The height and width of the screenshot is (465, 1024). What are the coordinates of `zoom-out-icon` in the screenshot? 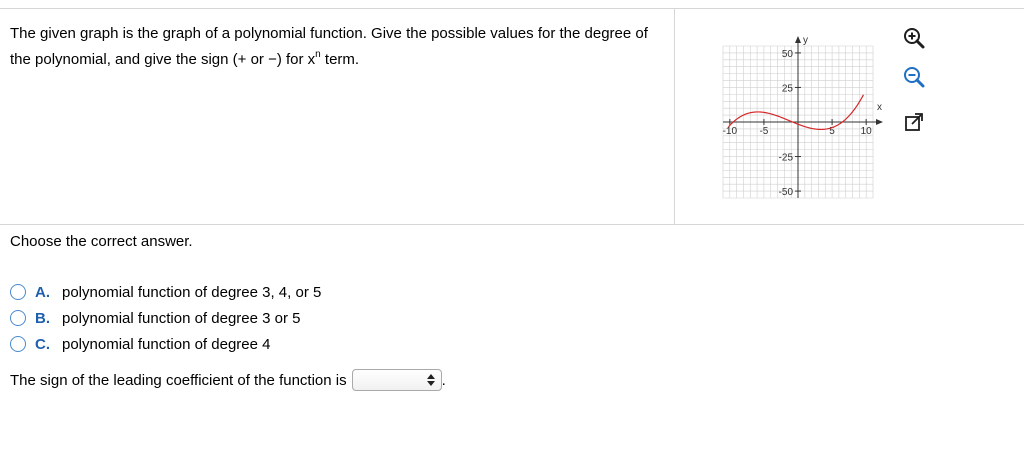 It's located at (914, 77).